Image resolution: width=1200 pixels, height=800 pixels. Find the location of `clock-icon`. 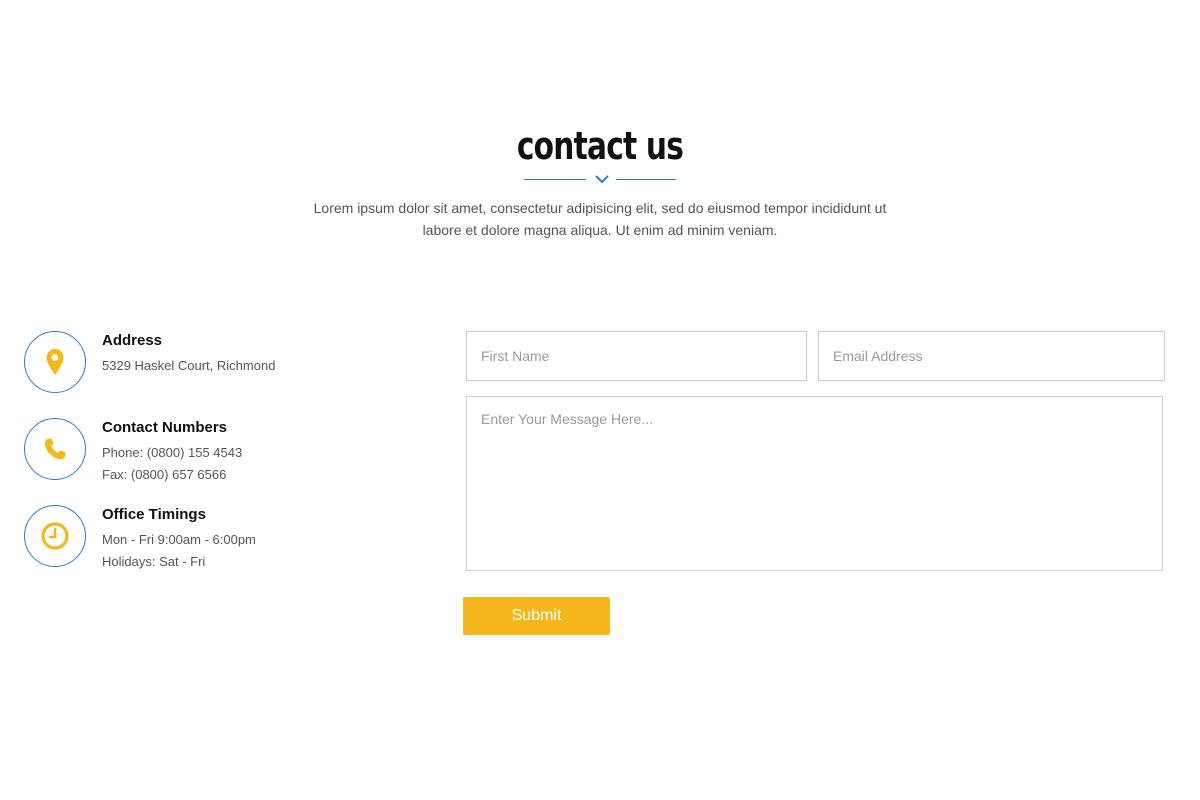

clock-icon is located at coordinates (55, 536).